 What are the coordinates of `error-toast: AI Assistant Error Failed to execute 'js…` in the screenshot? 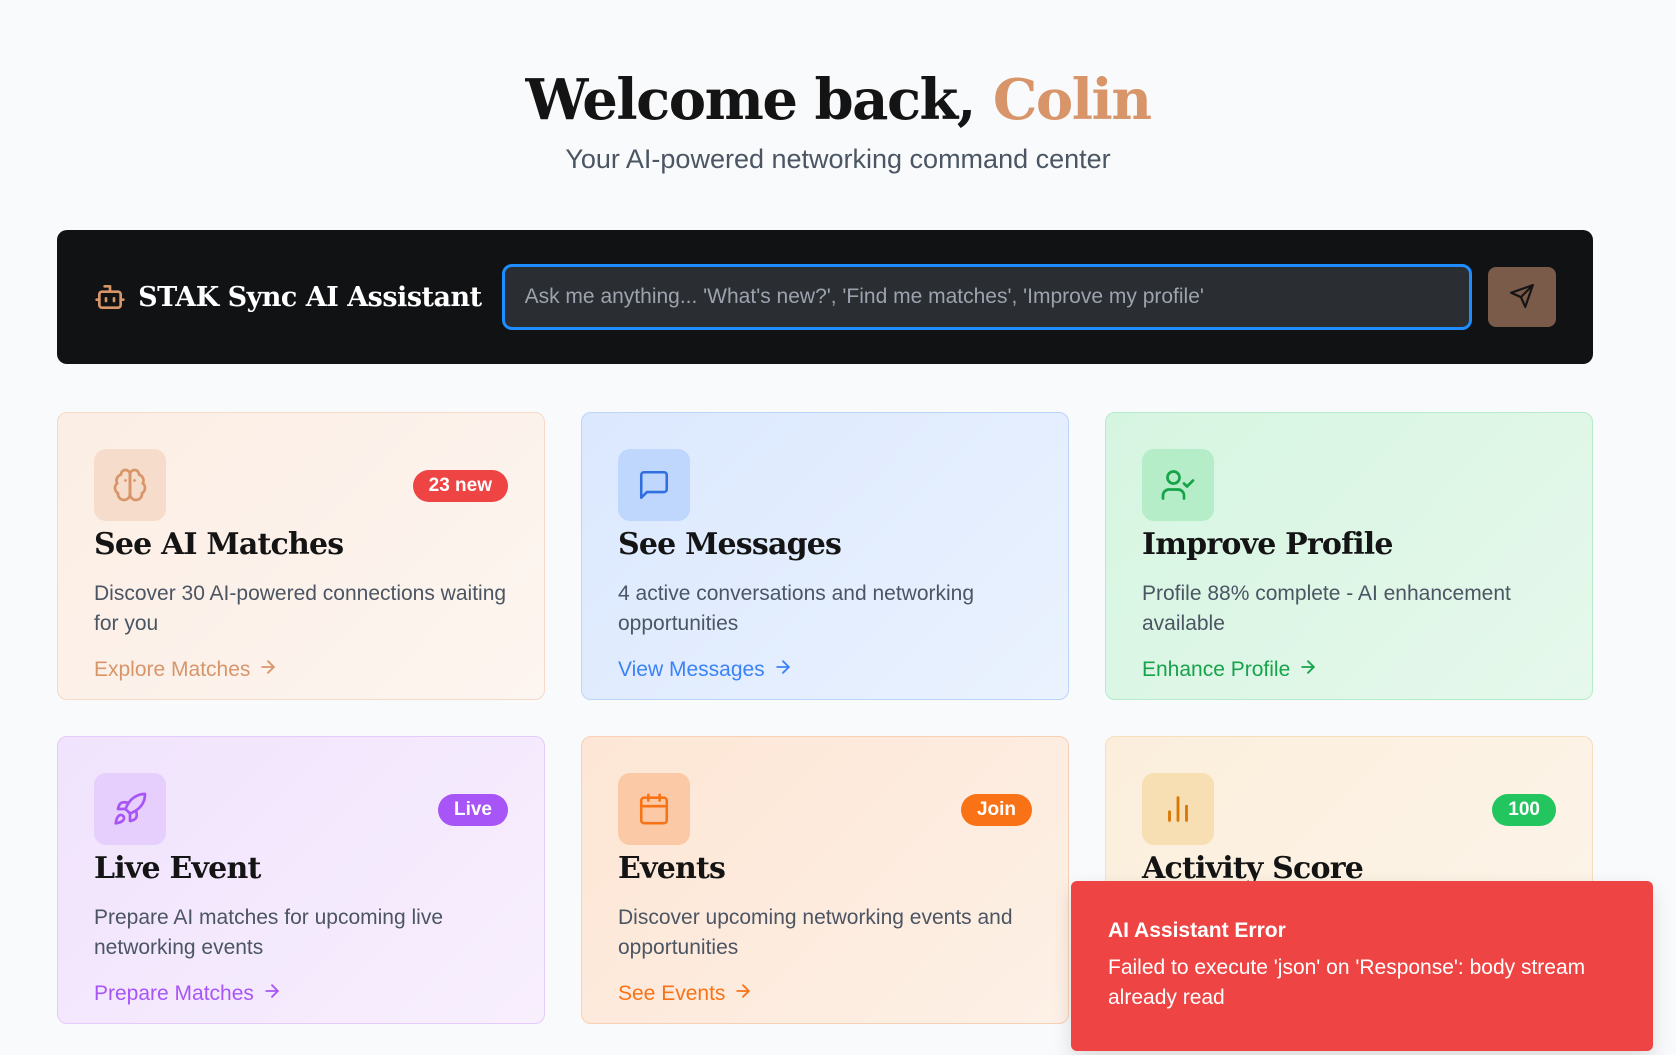 It's located at (1362, 966).